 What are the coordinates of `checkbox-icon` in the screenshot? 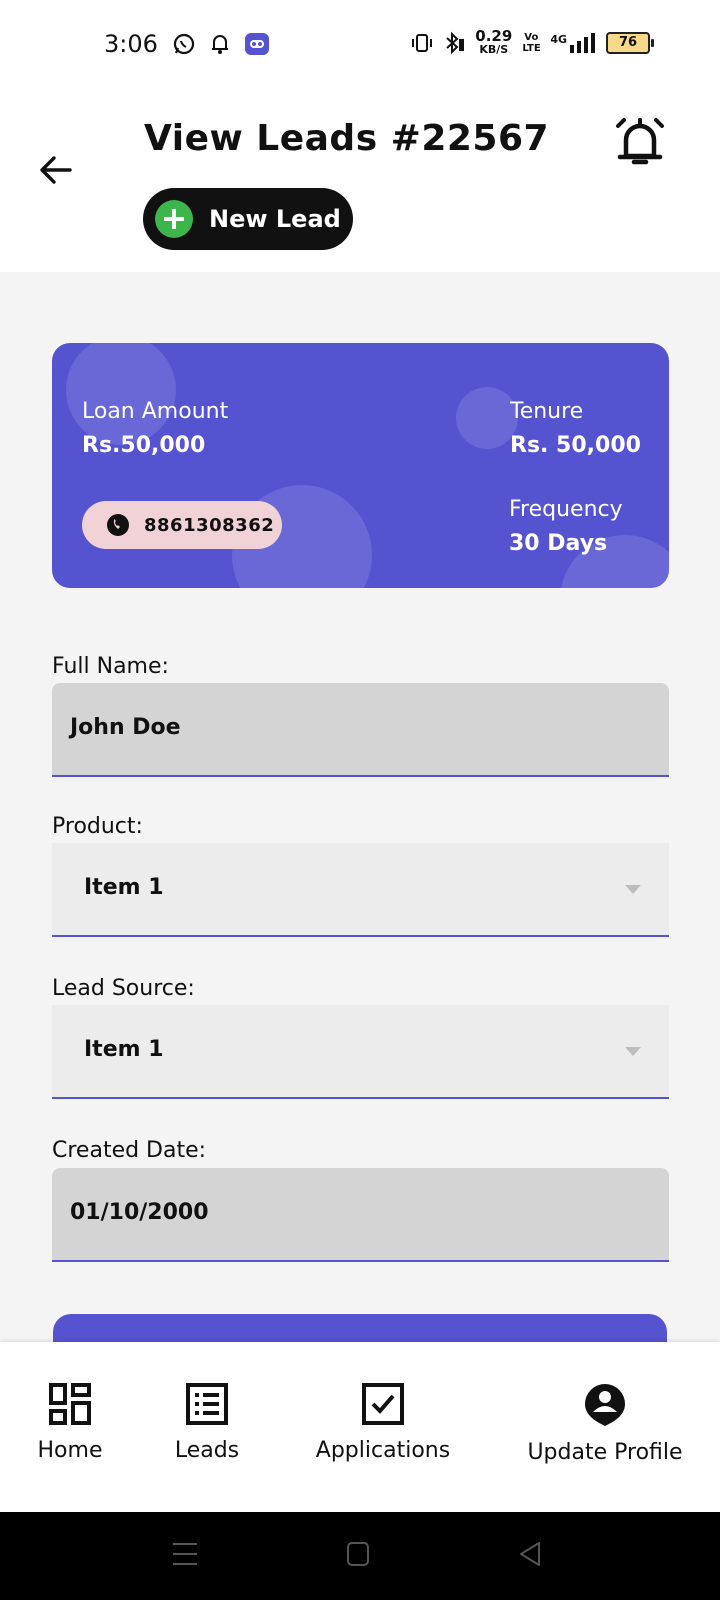 It's located at (383, 1404).